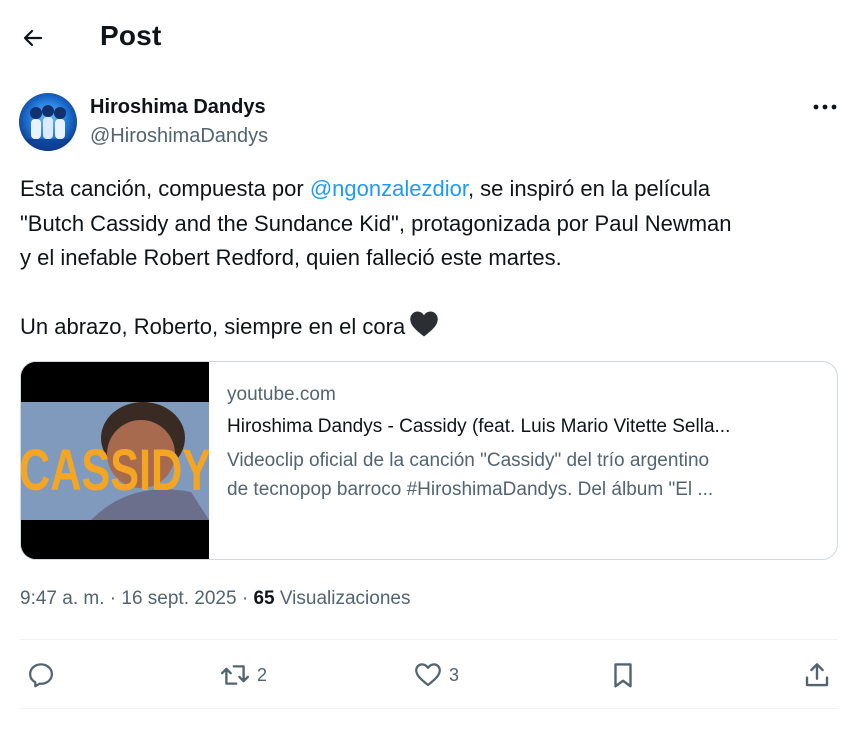  I want to click on more-horizontal-icon, so click(825, 107).